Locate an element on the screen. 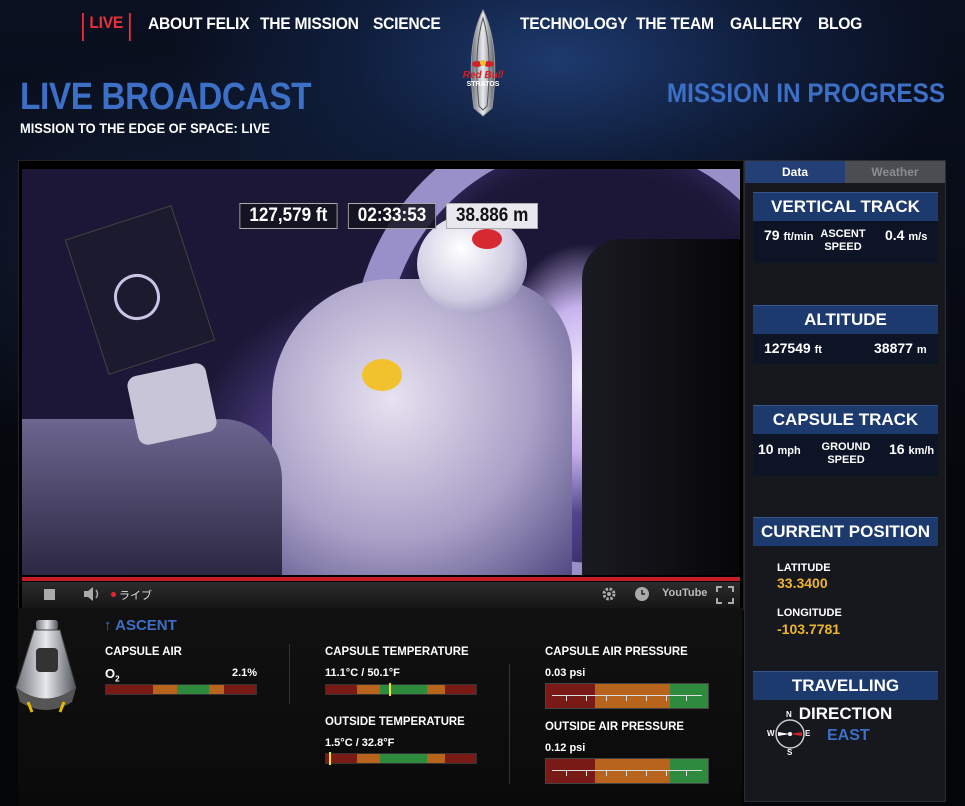 This screenshot has height=806, width=965. altitude-ft-unit: ft is located at coordinates (818, 350).